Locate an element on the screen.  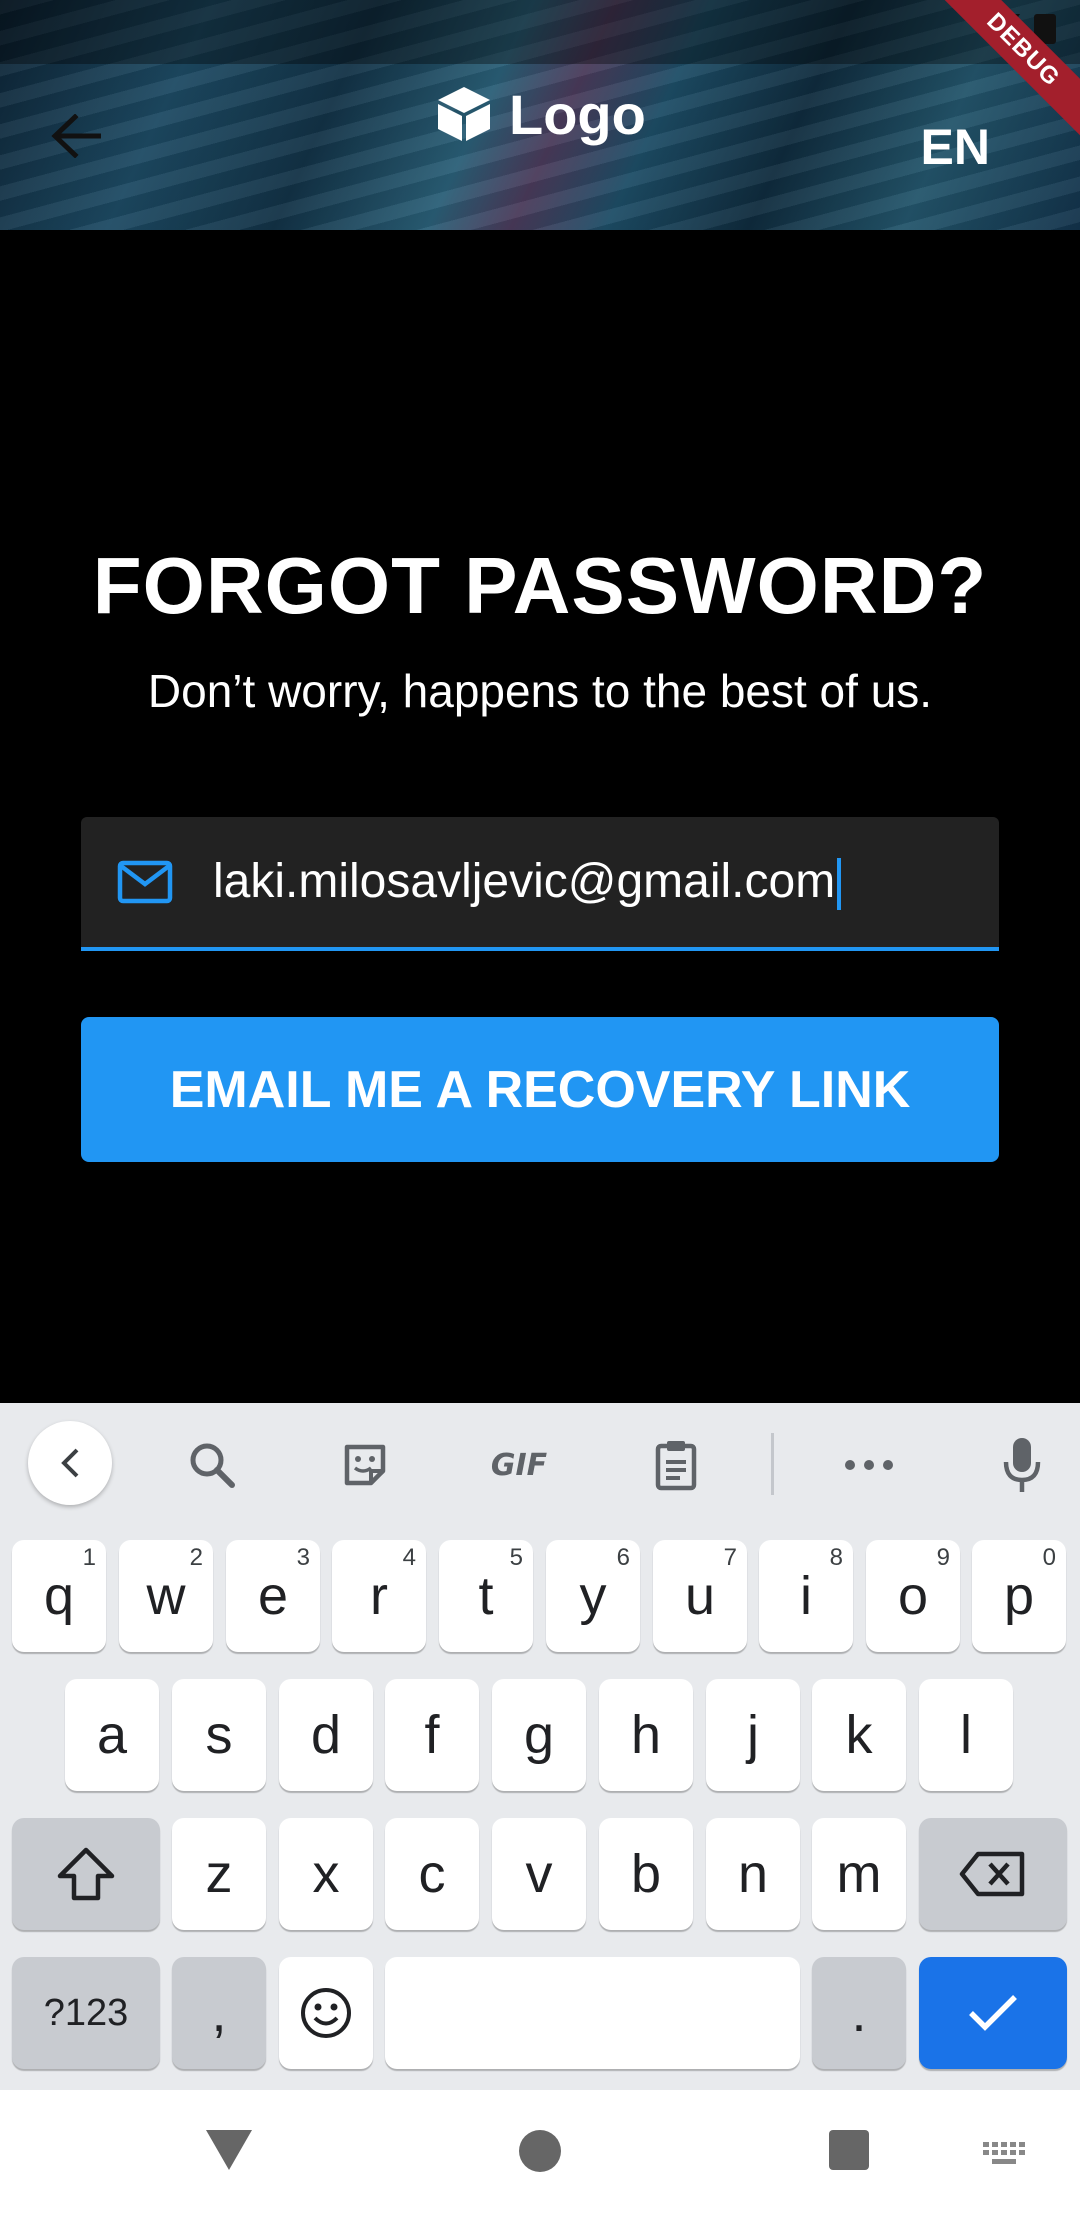
key-label: o is located at coordinates (913, 1596).